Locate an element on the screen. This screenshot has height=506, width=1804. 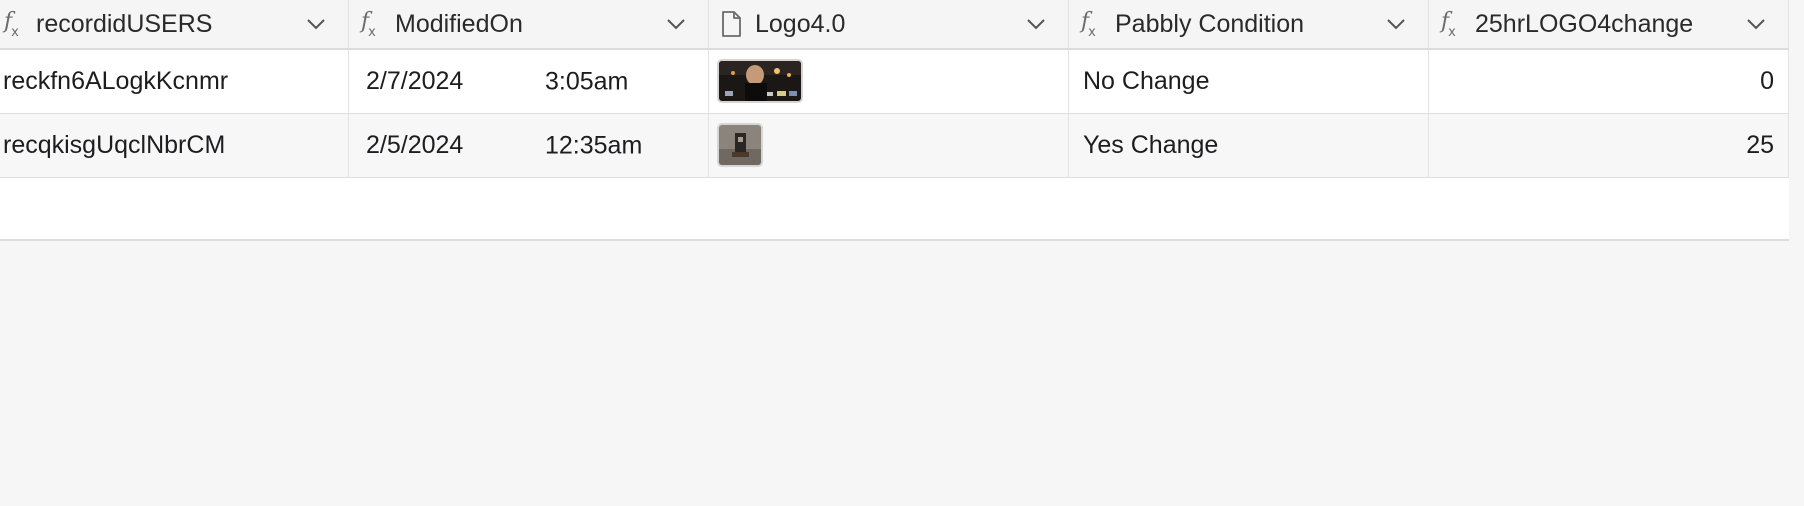
cell-time: 12:35am is located at coordinates (594, 145).